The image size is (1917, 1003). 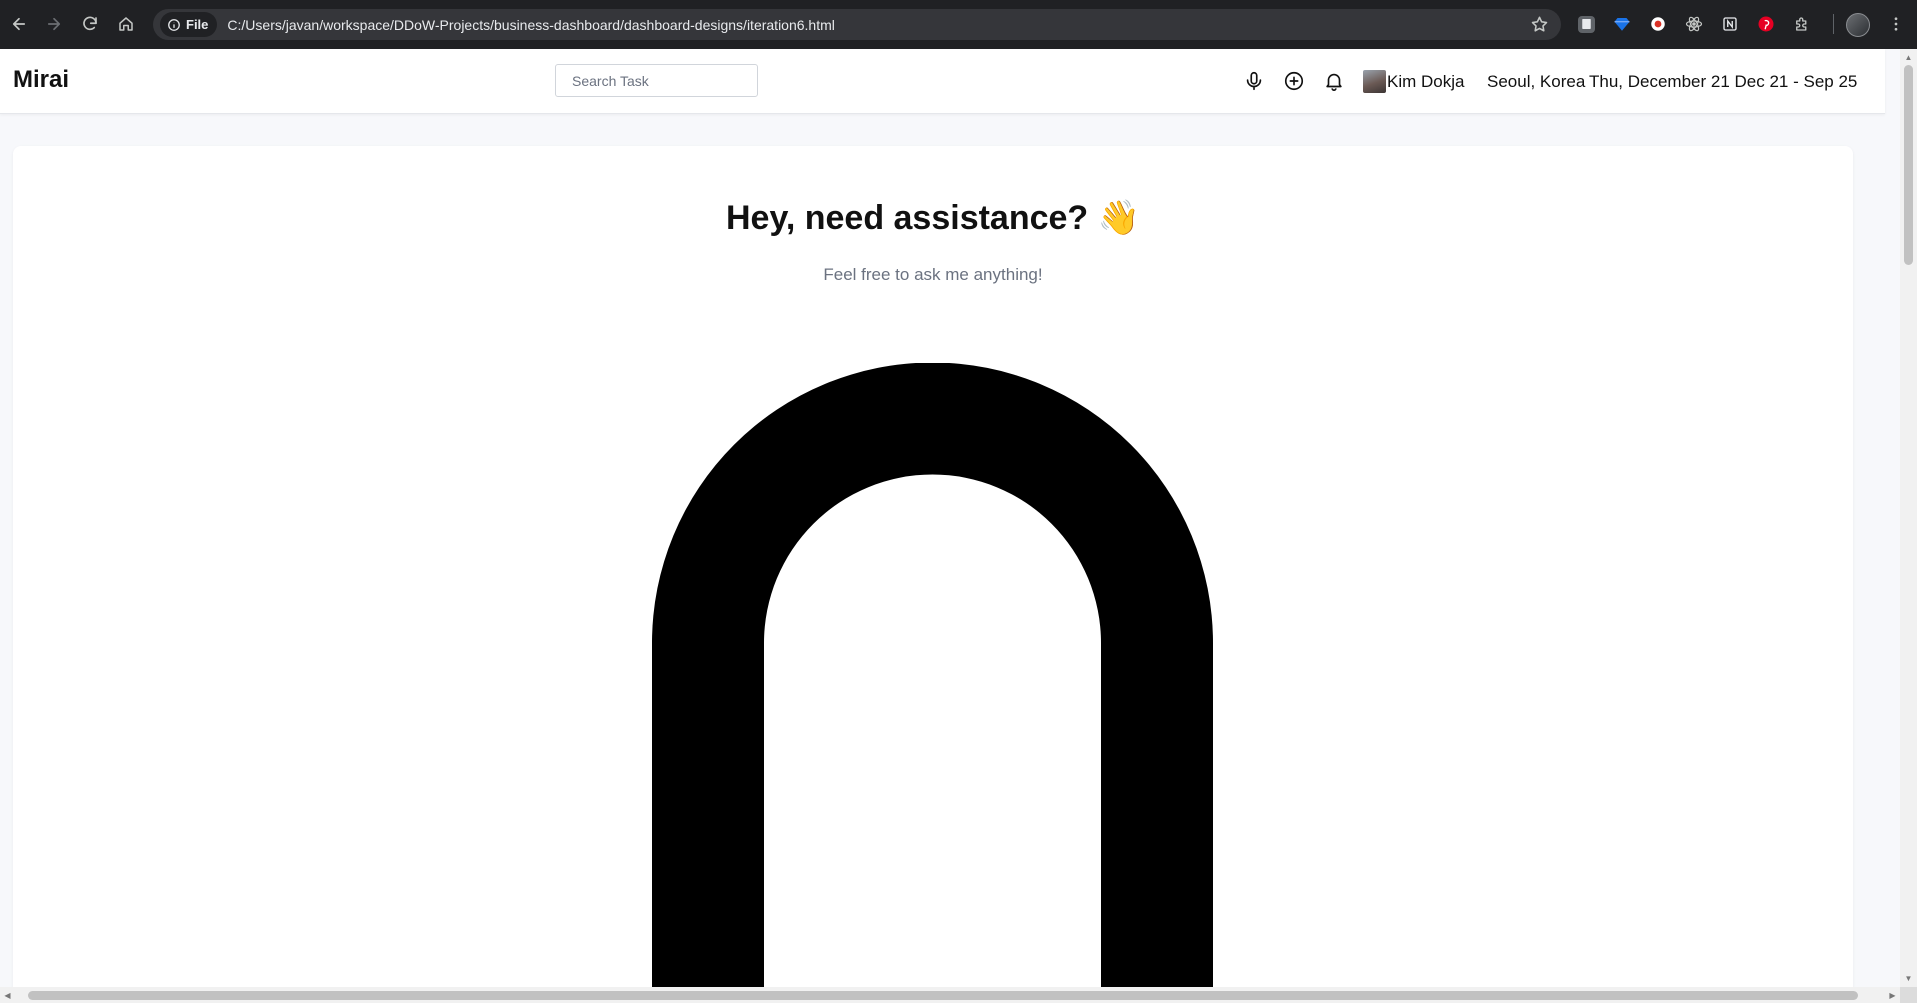 I want to click on extensions-menu, so click(x=1802, y=24).